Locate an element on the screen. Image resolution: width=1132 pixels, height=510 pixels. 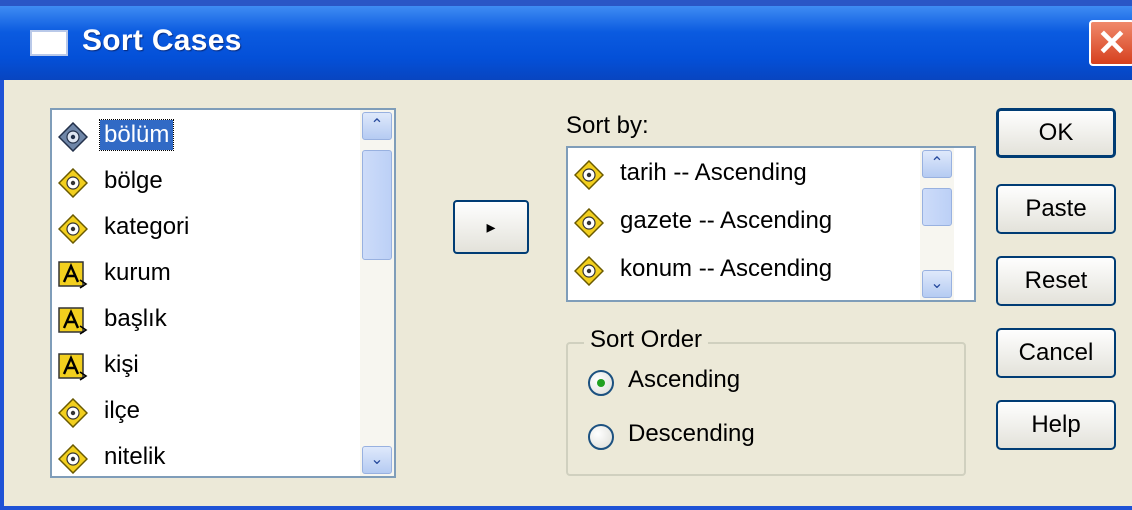
ascending-label: Ascending is located at coordinates (684, 380).